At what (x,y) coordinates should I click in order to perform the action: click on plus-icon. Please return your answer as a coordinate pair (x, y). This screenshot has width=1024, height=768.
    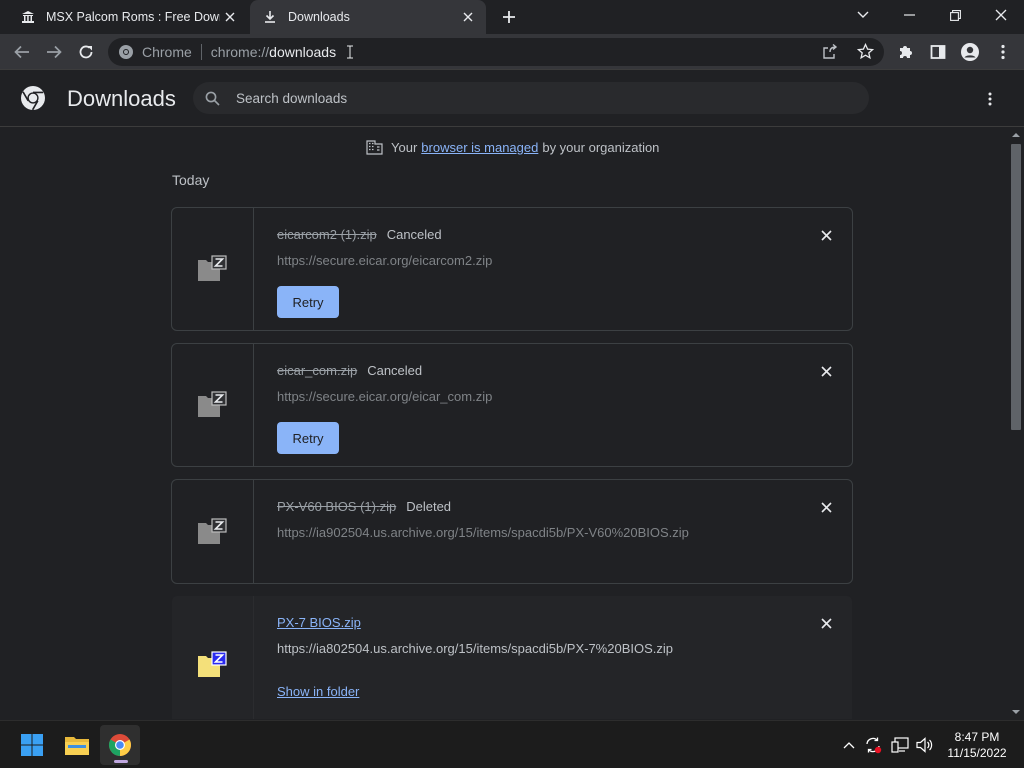
    Looking at the image, I should click on (509, 17).